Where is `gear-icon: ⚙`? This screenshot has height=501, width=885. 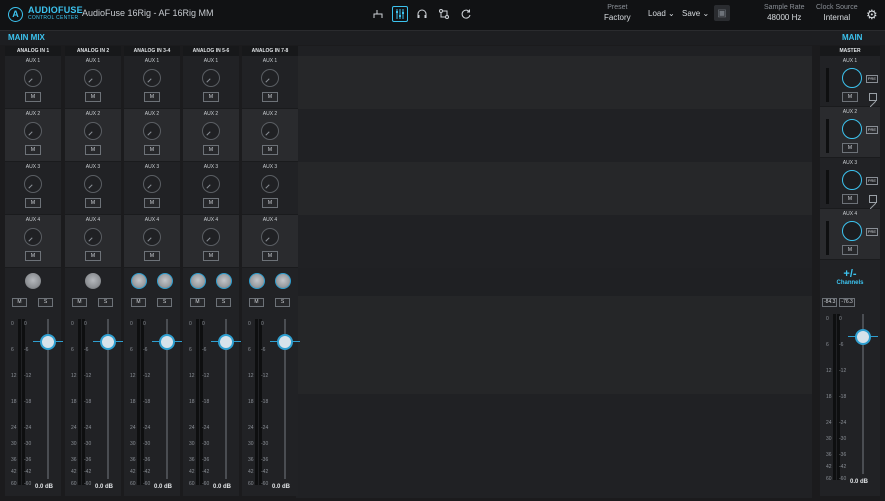
gear-icon: ⚙ is located at coordinates (872, 15).